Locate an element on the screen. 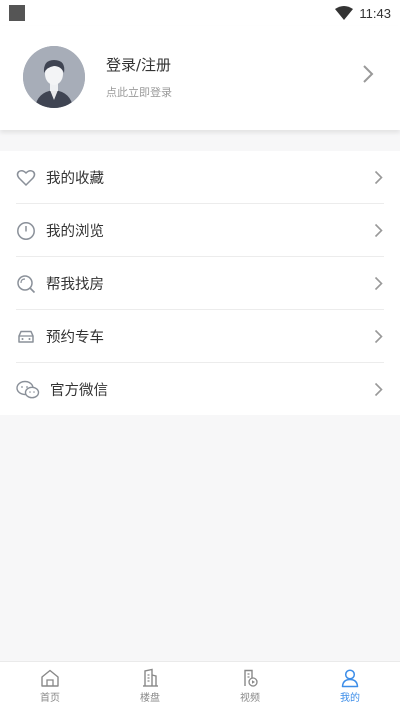 The width and height of the screenshot is (400, 709). status-time: 11:43 is located at coordinates (375, 13).